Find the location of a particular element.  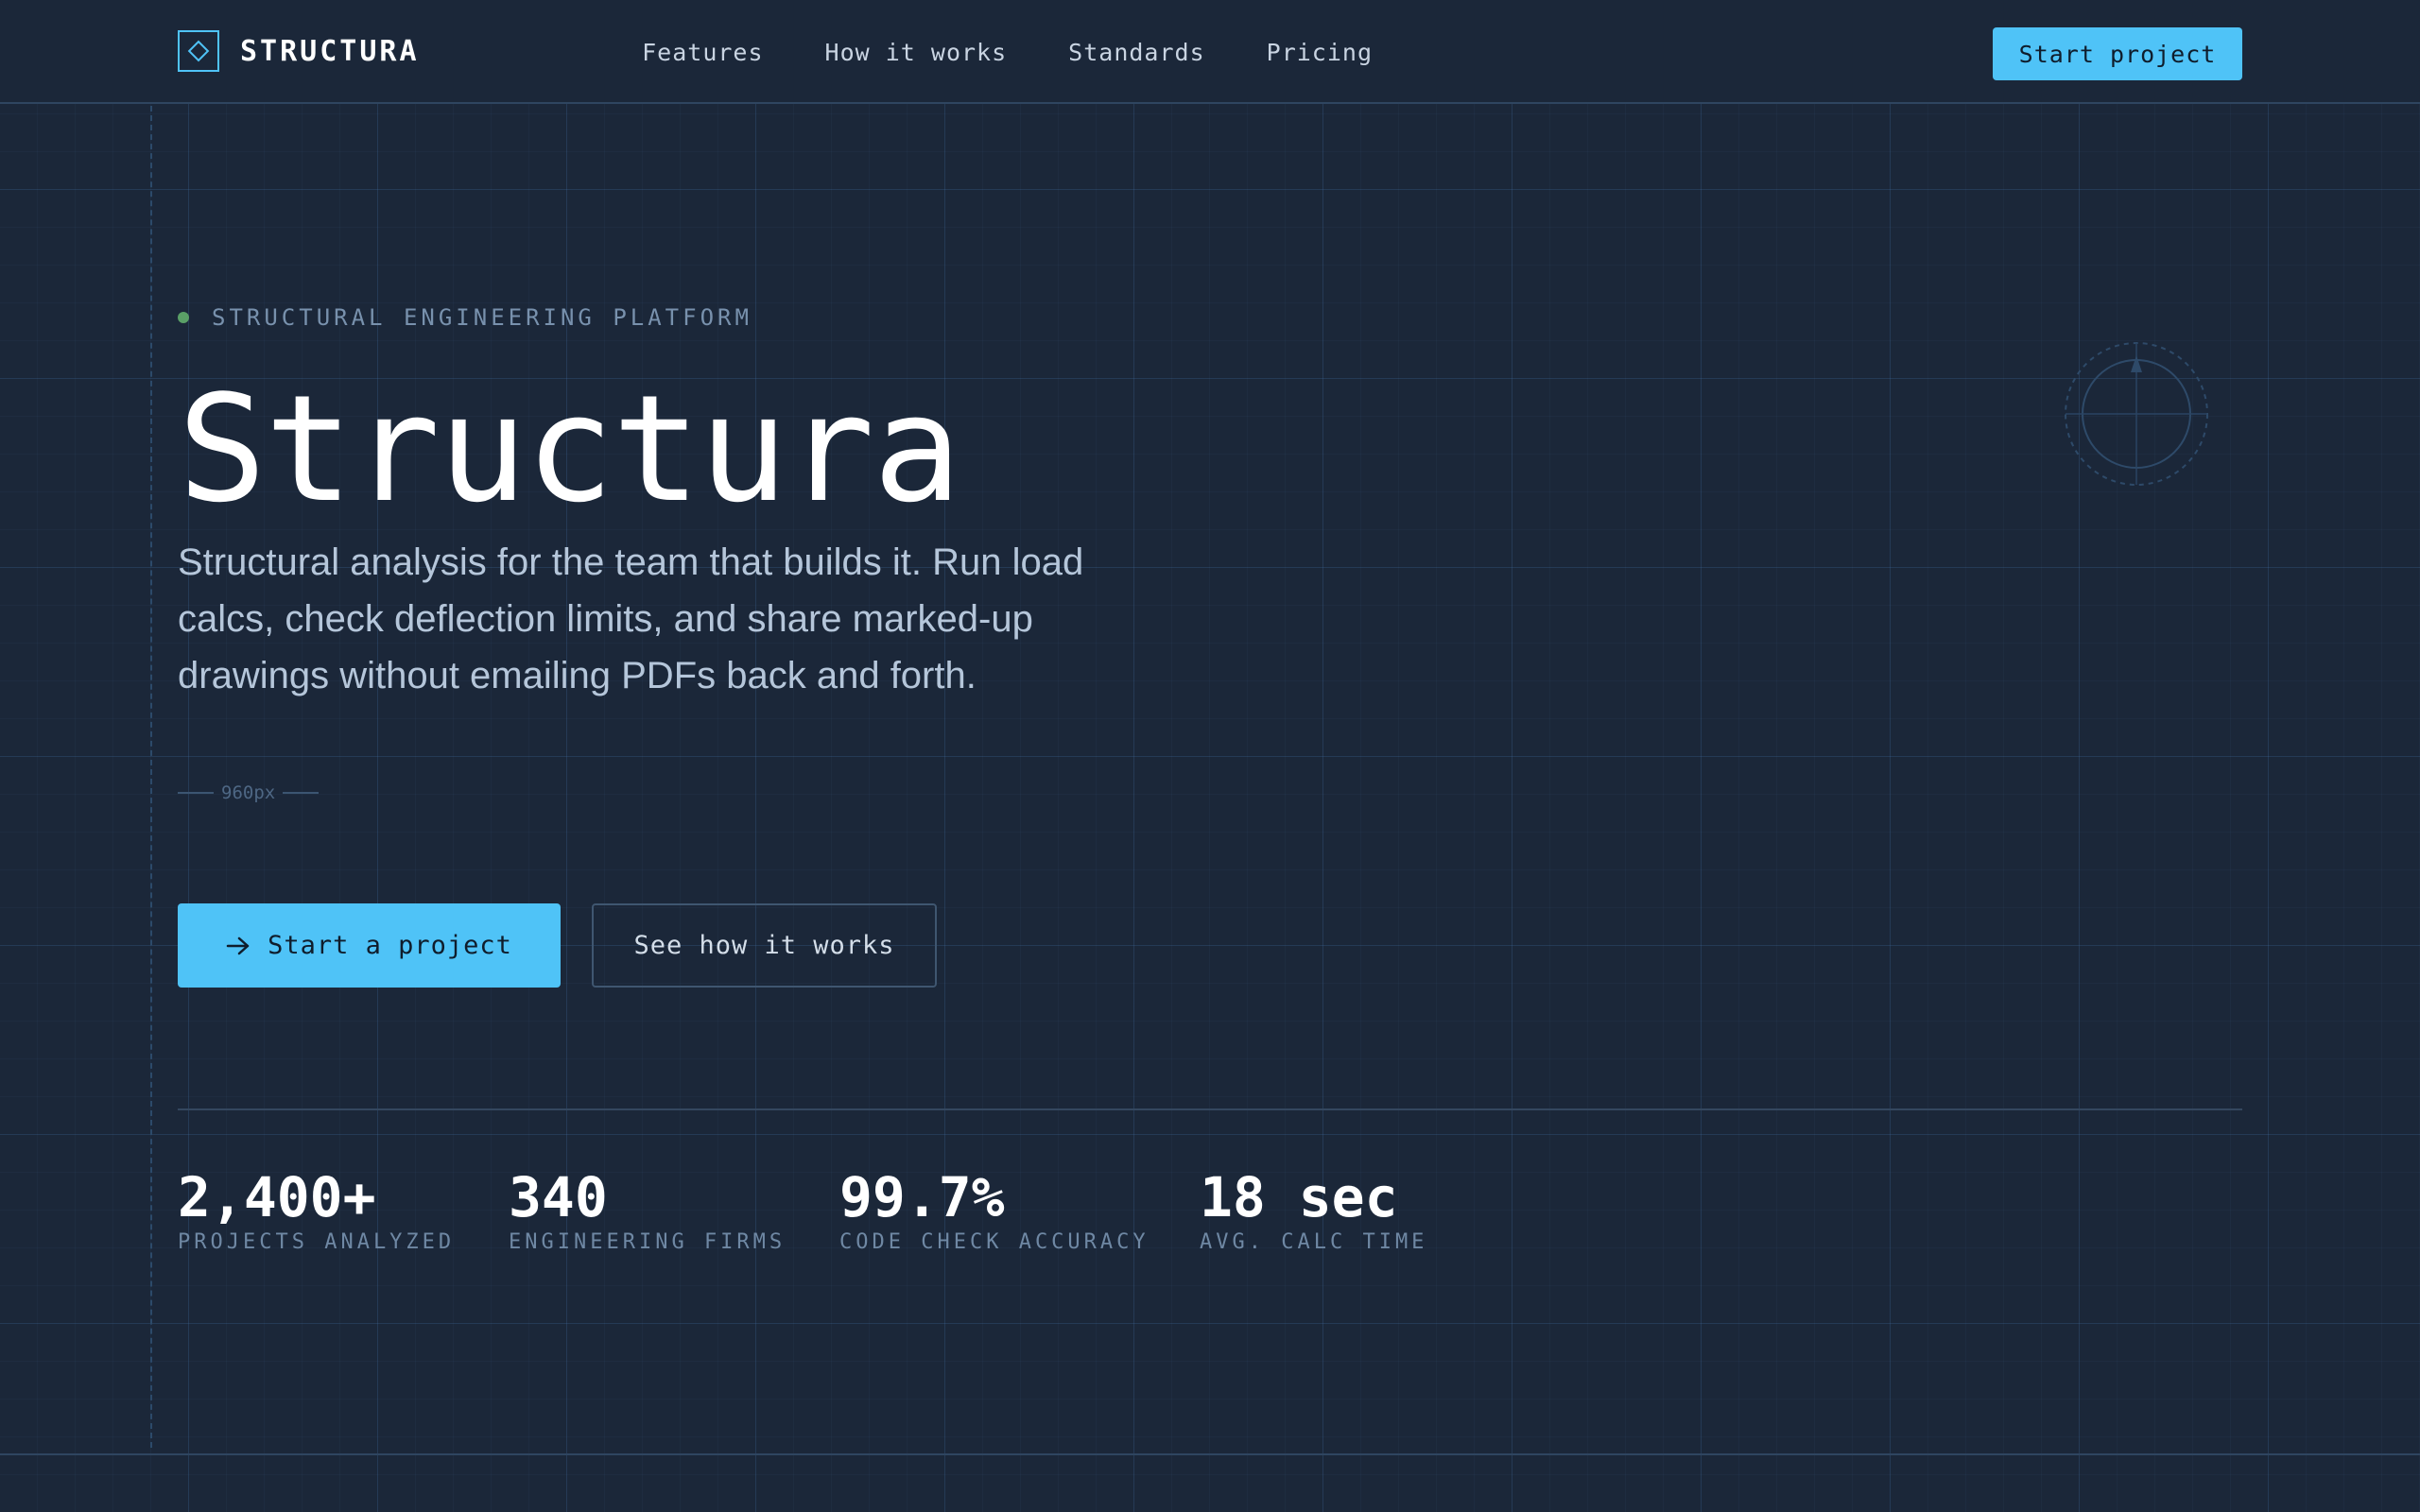

start-a-project-label: Start a project is located at coordinates (390, 945).